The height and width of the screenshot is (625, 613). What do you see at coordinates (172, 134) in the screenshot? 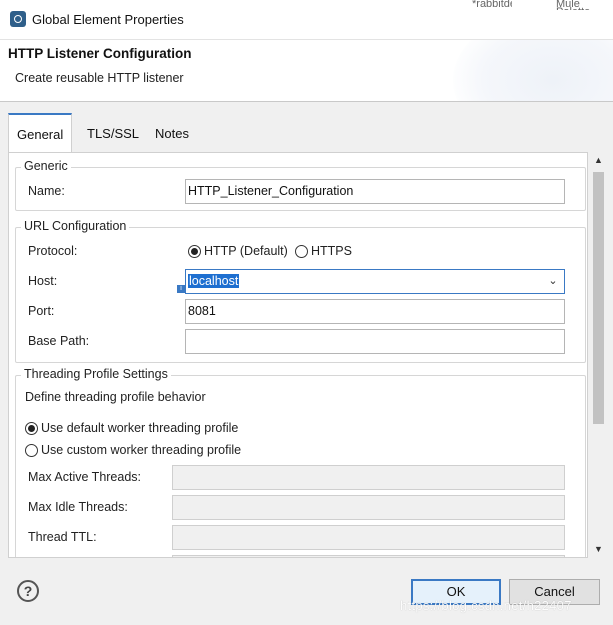
I see `tab-notes: Notes` at bounding box center [172, 134].